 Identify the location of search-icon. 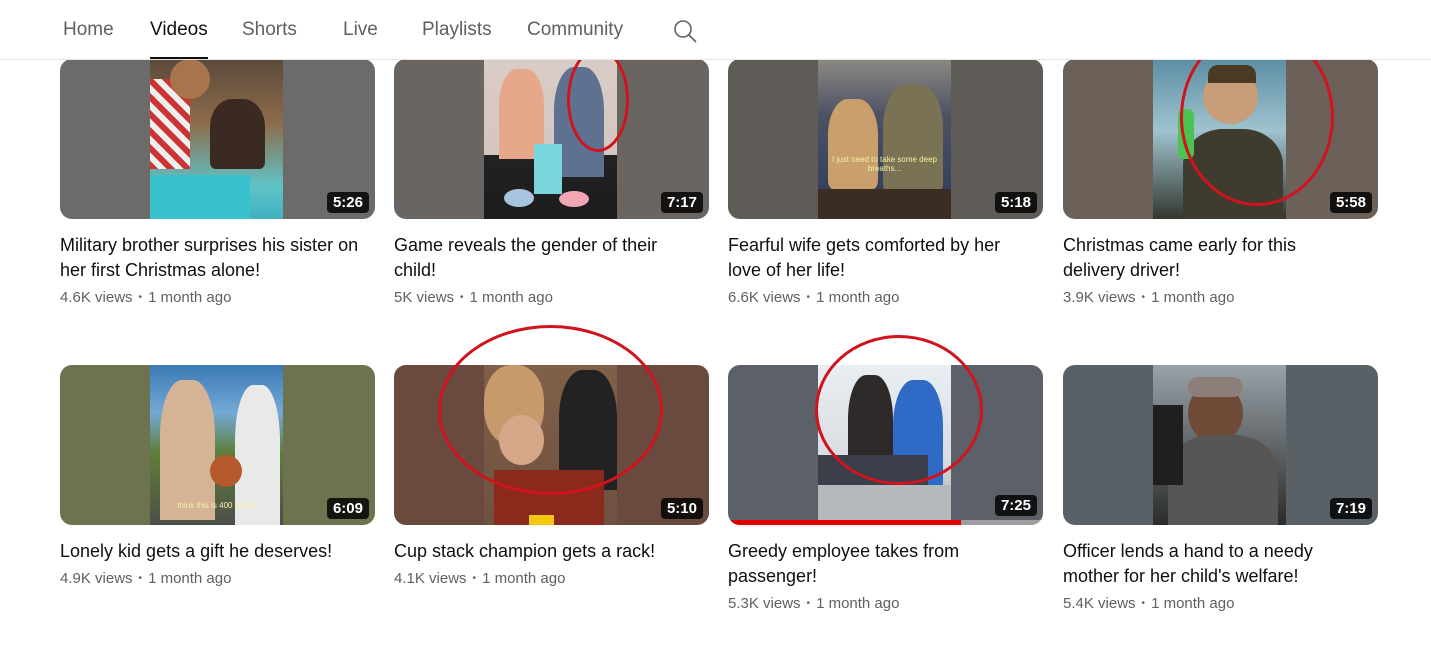
(685, 31).